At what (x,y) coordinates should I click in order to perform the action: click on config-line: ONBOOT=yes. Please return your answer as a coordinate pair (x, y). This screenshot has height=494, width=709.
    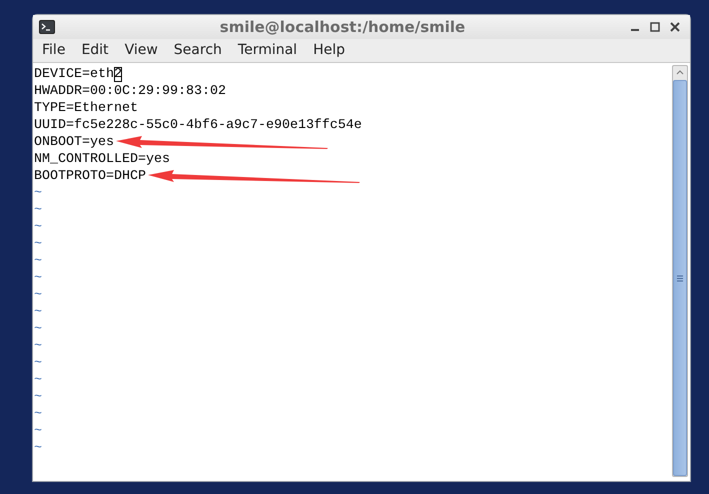
    Looking at the image, I should click on (74, 142).